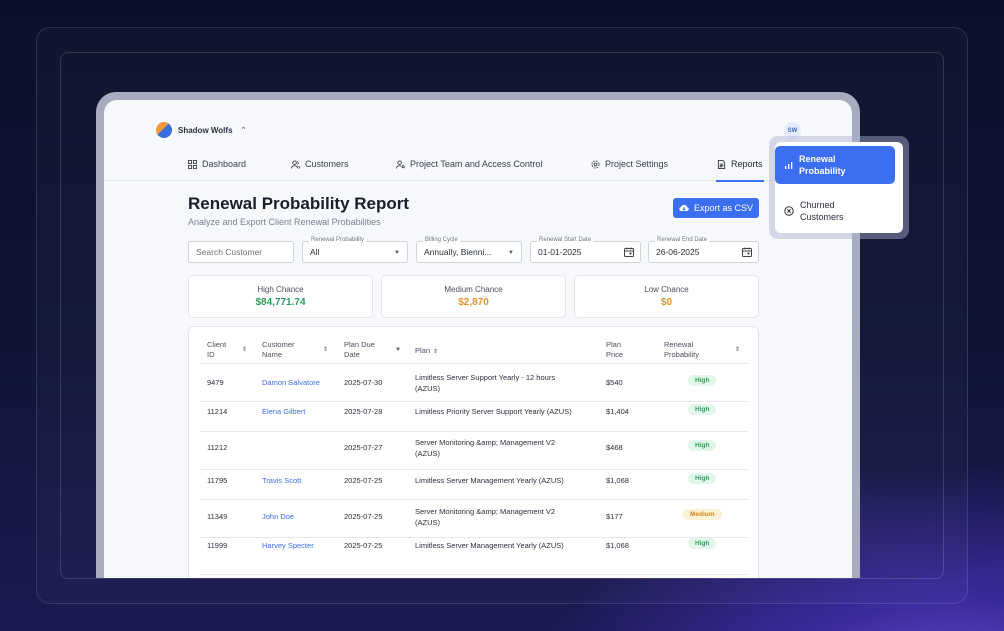  What do you see at coordinates (703, 250) in the screenshot?
I see `renewal-end-date-input: Renewal End Date 26-06-2025` at bounding box center [703, 250].